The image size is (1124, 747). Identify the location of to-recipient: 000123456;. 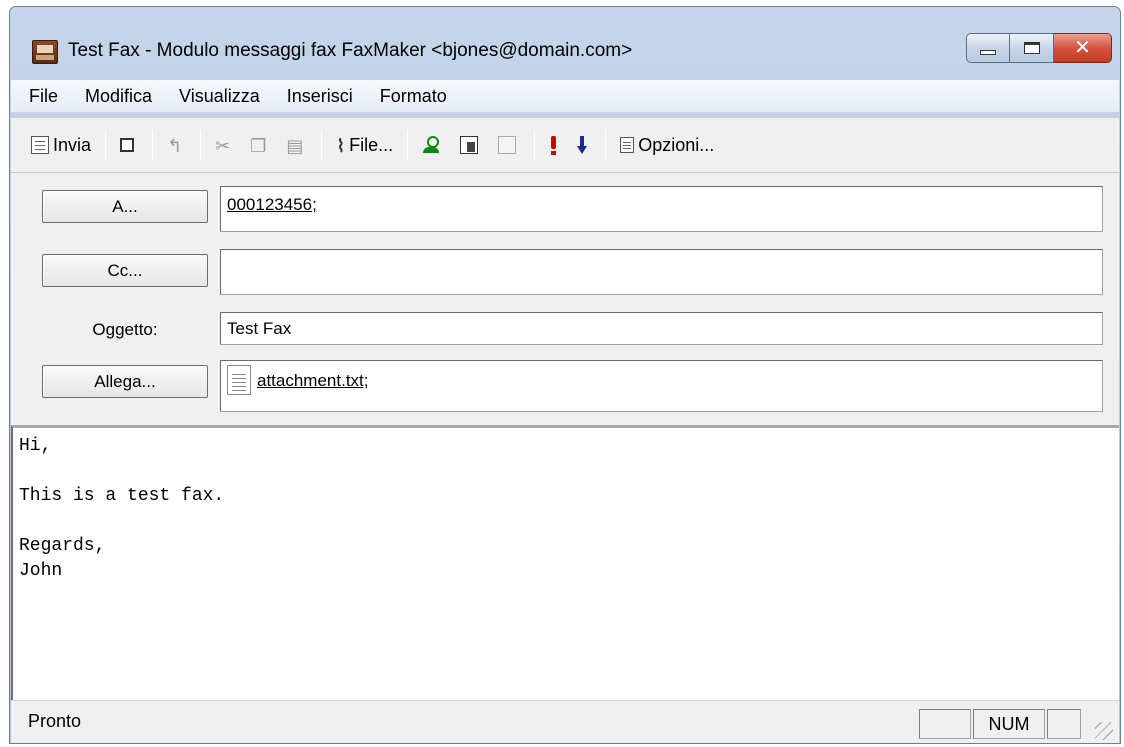
(272, 204).